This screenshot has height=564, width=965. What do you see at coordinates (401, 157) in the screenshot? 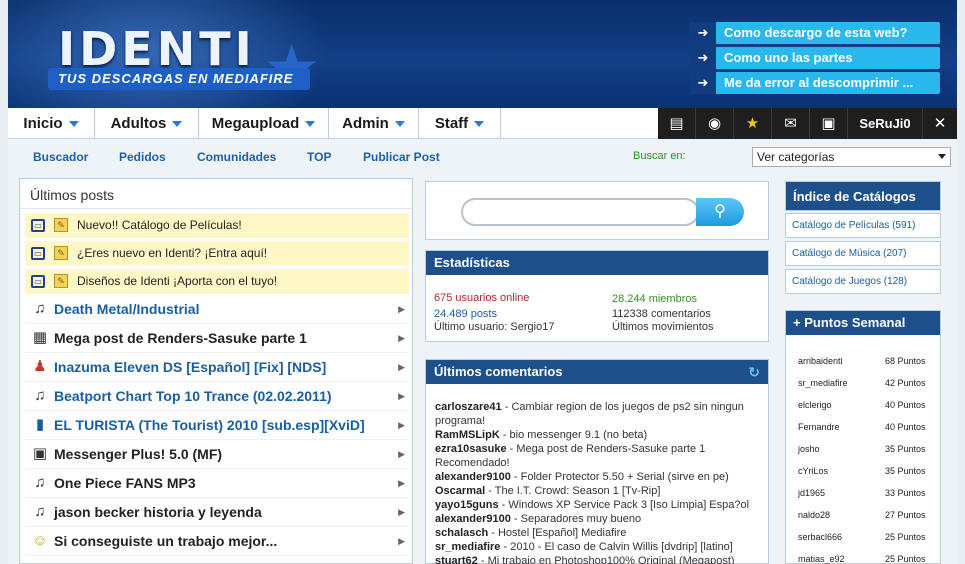
I see `sub-link-publicar: Publicar Post` at bounding box center [401, 157].